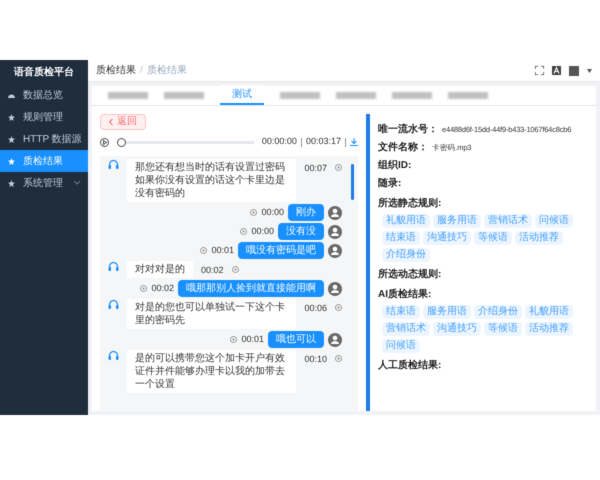 This screenshot has height=480, width=600. What do you see at coordinates (390, 183) in the screenshot?
I see `field-label: 随录:` at bounding box center [390, 183].